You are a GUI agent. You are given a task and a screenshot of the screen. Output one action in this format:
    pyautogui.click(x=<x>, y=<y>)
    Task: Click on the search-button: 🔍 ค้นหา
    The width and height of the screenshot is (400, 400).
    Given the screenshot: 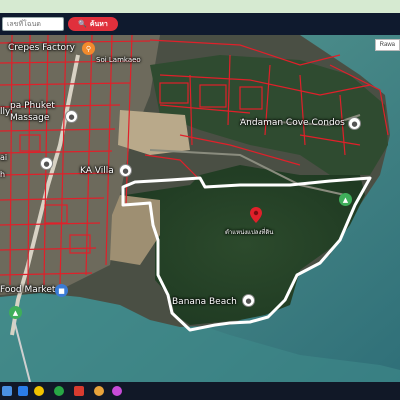 What is the action you would take?
    pyautogui.click(x=93, y=24)
    